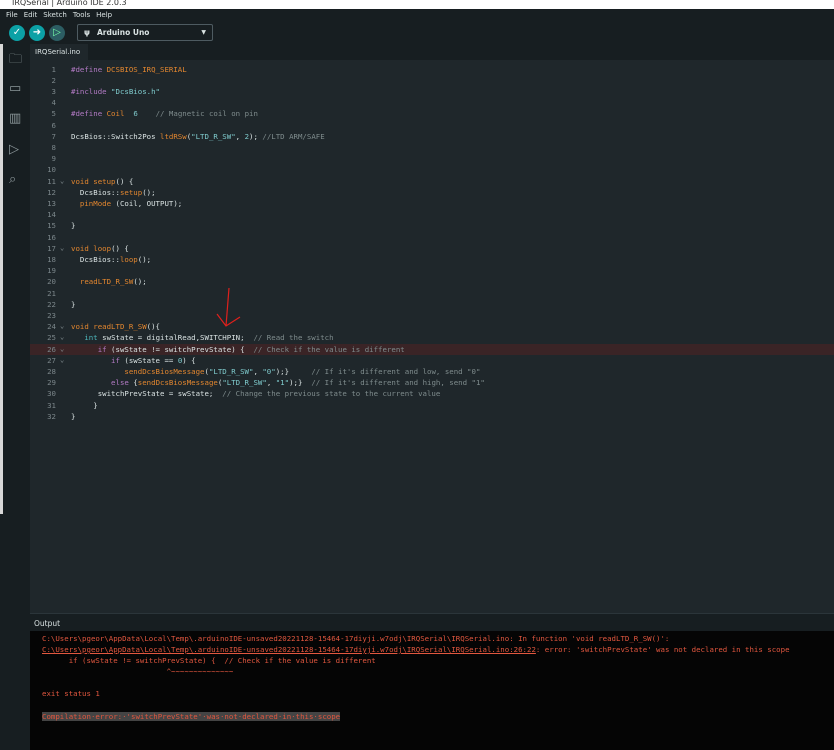 Image resolution: width=834 pixels, height=750 pixels. I want to click on code-token: "1", so click(282, 383).